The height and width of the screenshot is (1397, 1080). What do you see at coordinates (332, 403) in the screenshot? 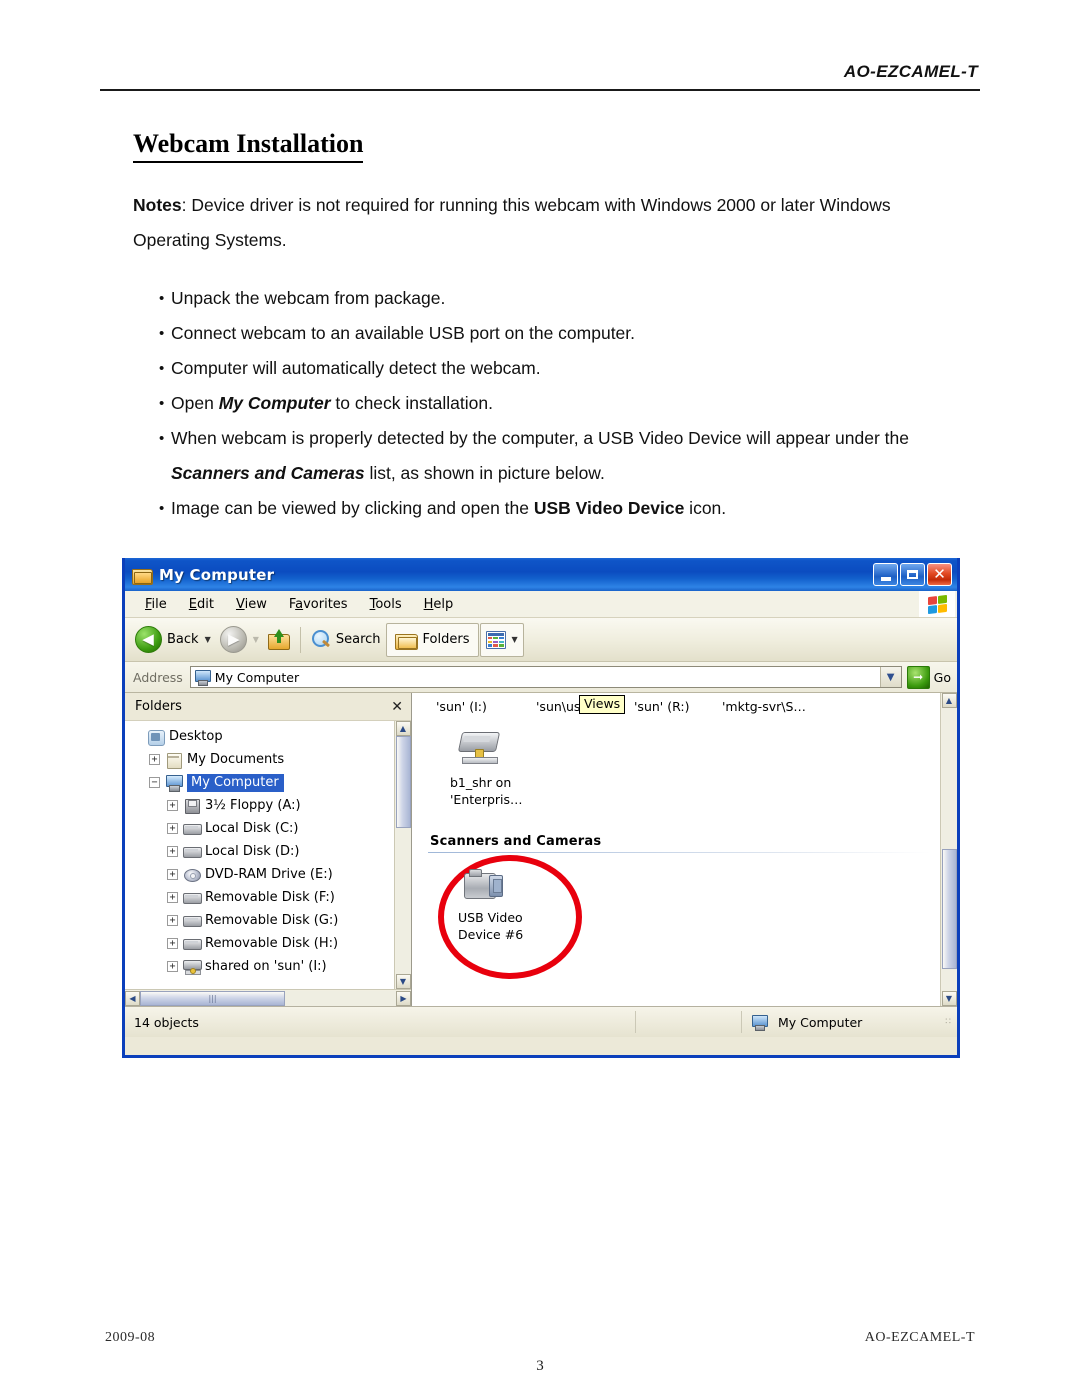
I see `instruction-item-text: Open My Computer to check installation.` at bounding box center [332, 403].